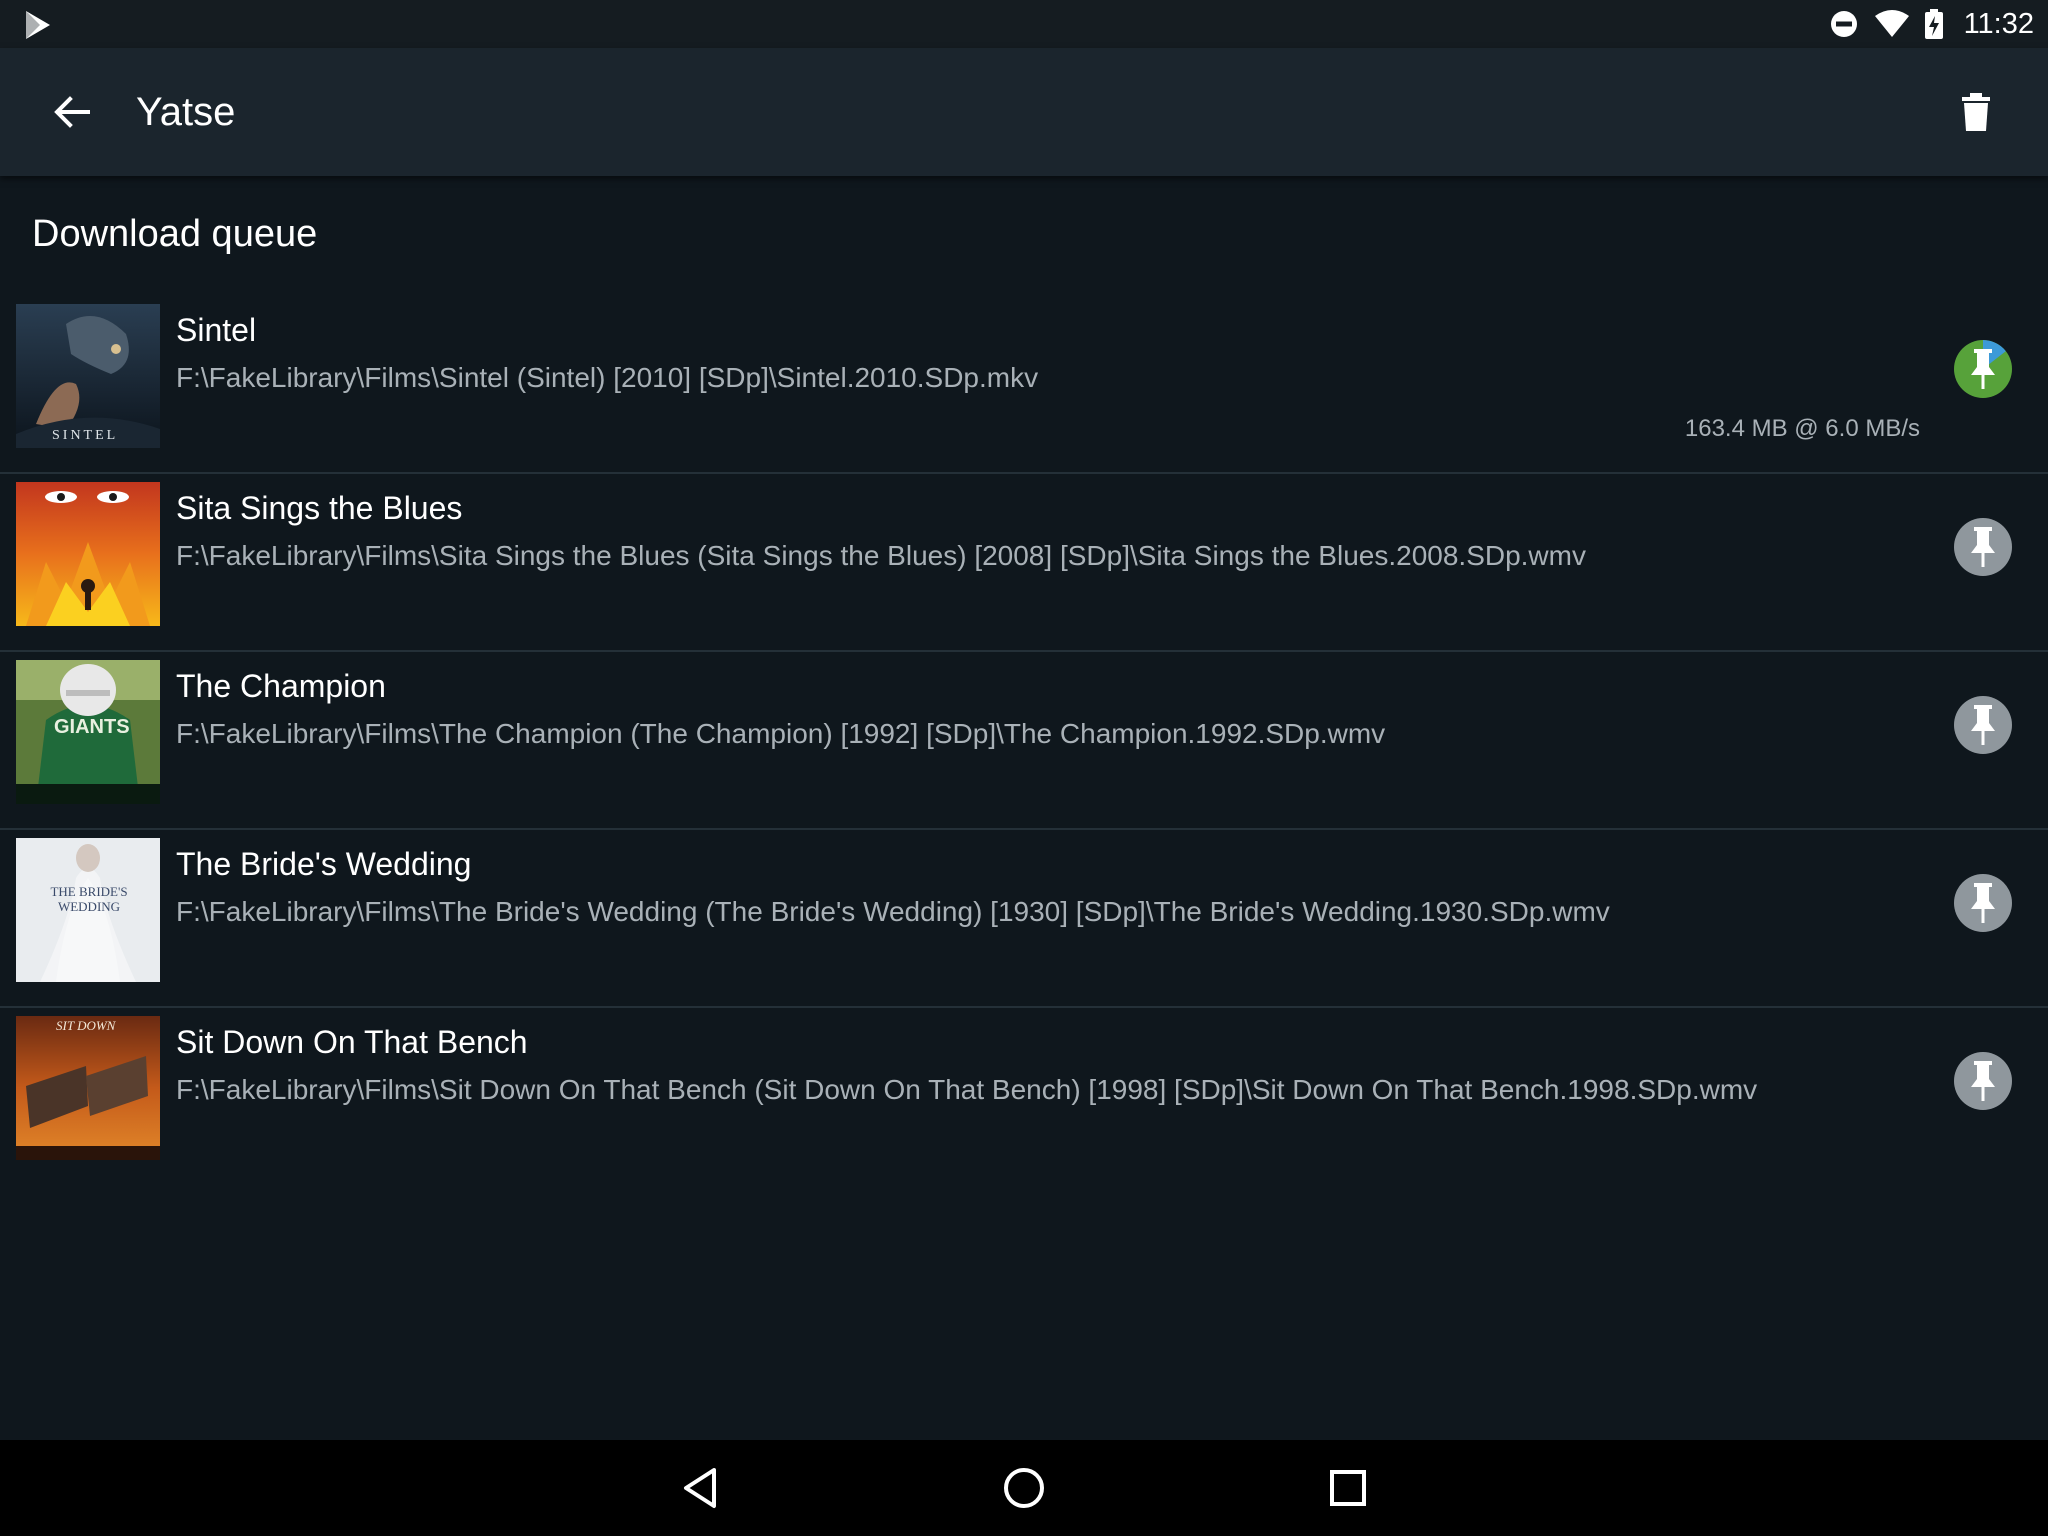 The image size is (2048, 1536). Describe the element at coordinates (352, 1042) in the screenshot. I see `item-title: Sit Down On That Bench` at that location.